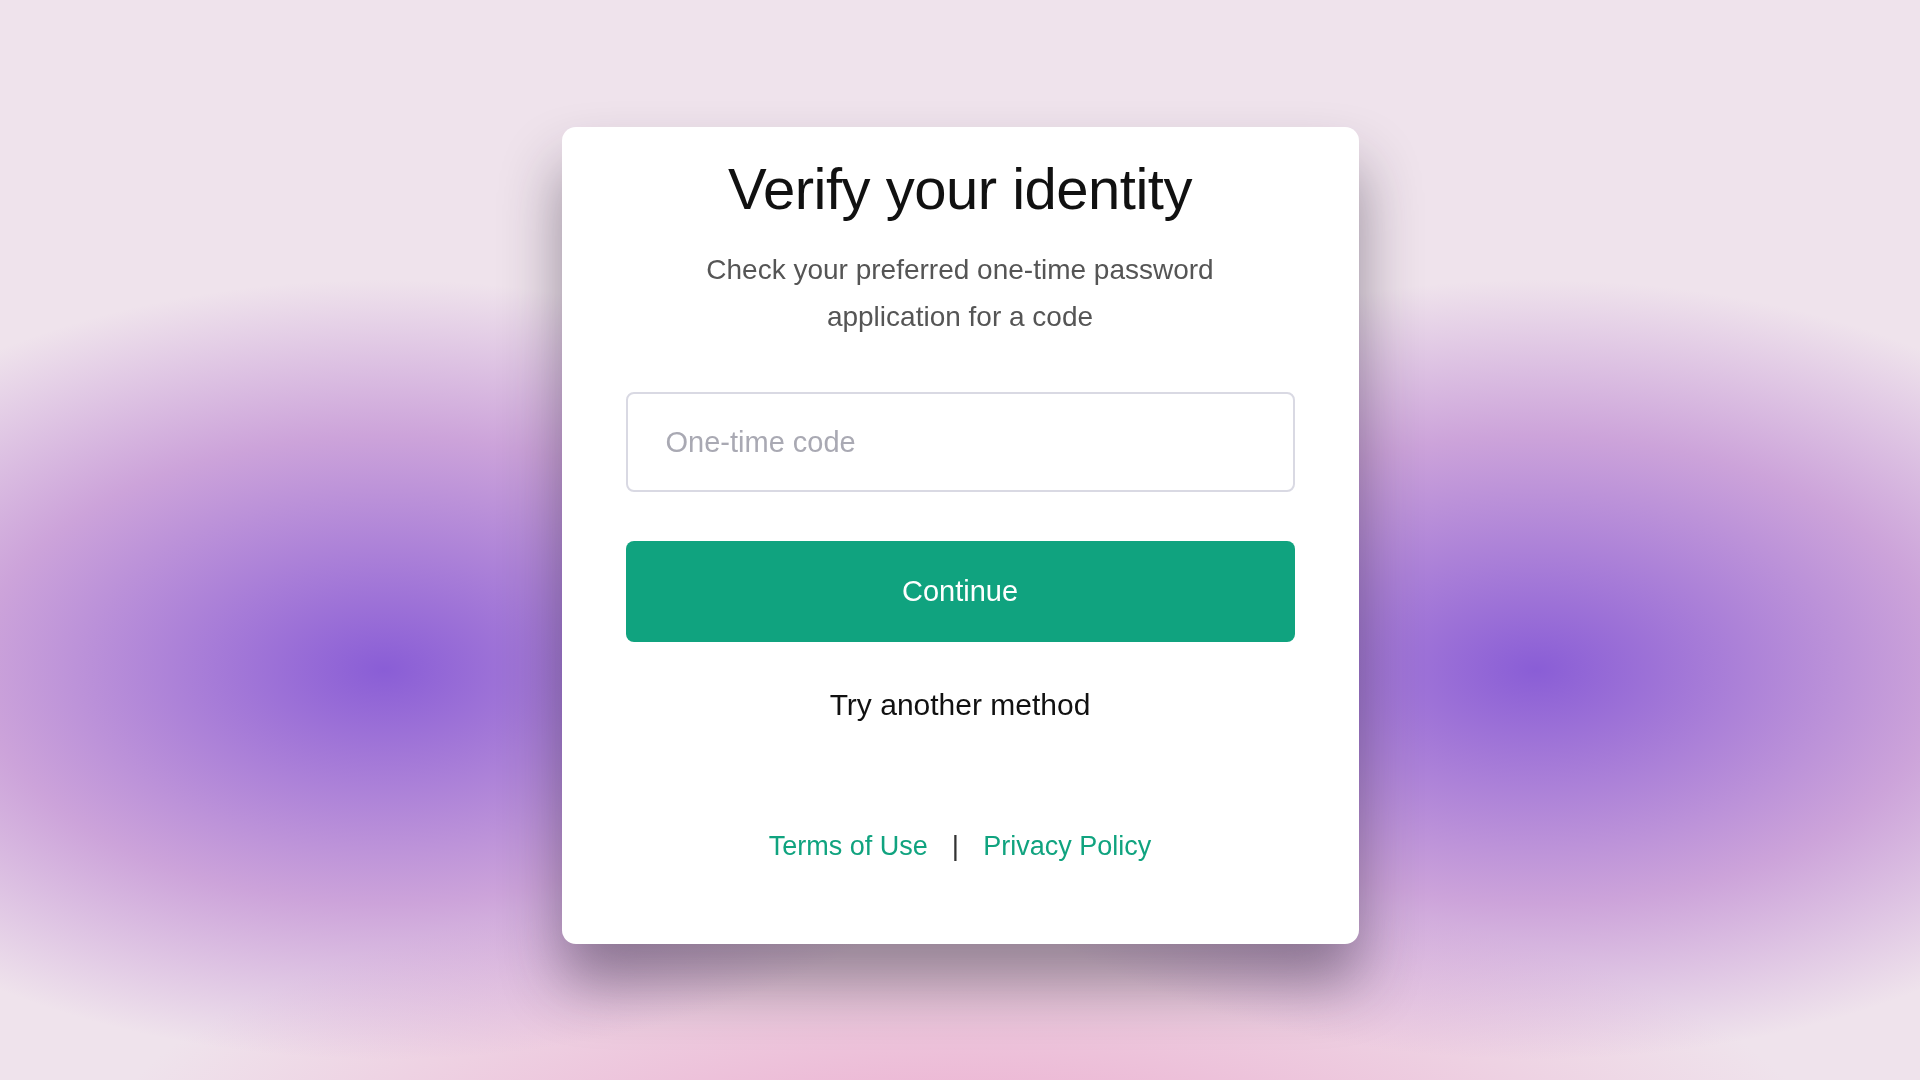 This screenshot has height=1080, width=1920. Describe the element at coordinates (848, 846) in the screenshot. I see `footer-link: Terms of Use` at that location.